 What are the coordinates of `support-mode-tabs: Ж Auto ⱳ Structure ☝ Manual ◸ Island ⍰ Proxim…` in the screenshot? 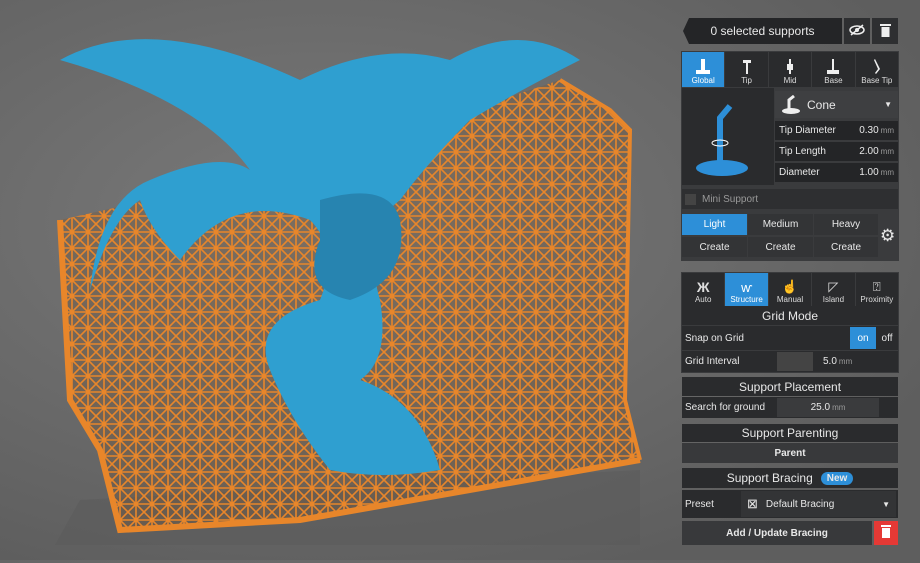 It's located at (790, 289).